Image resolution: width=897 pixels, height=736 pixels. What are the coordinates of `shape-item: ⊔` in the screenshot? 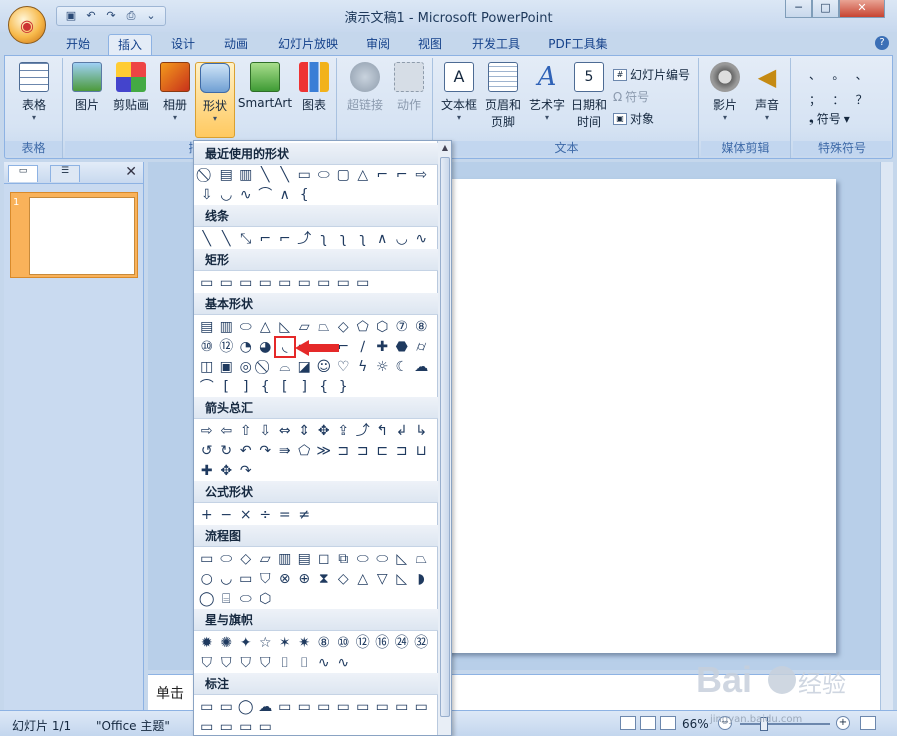 It's located at (422, 451).